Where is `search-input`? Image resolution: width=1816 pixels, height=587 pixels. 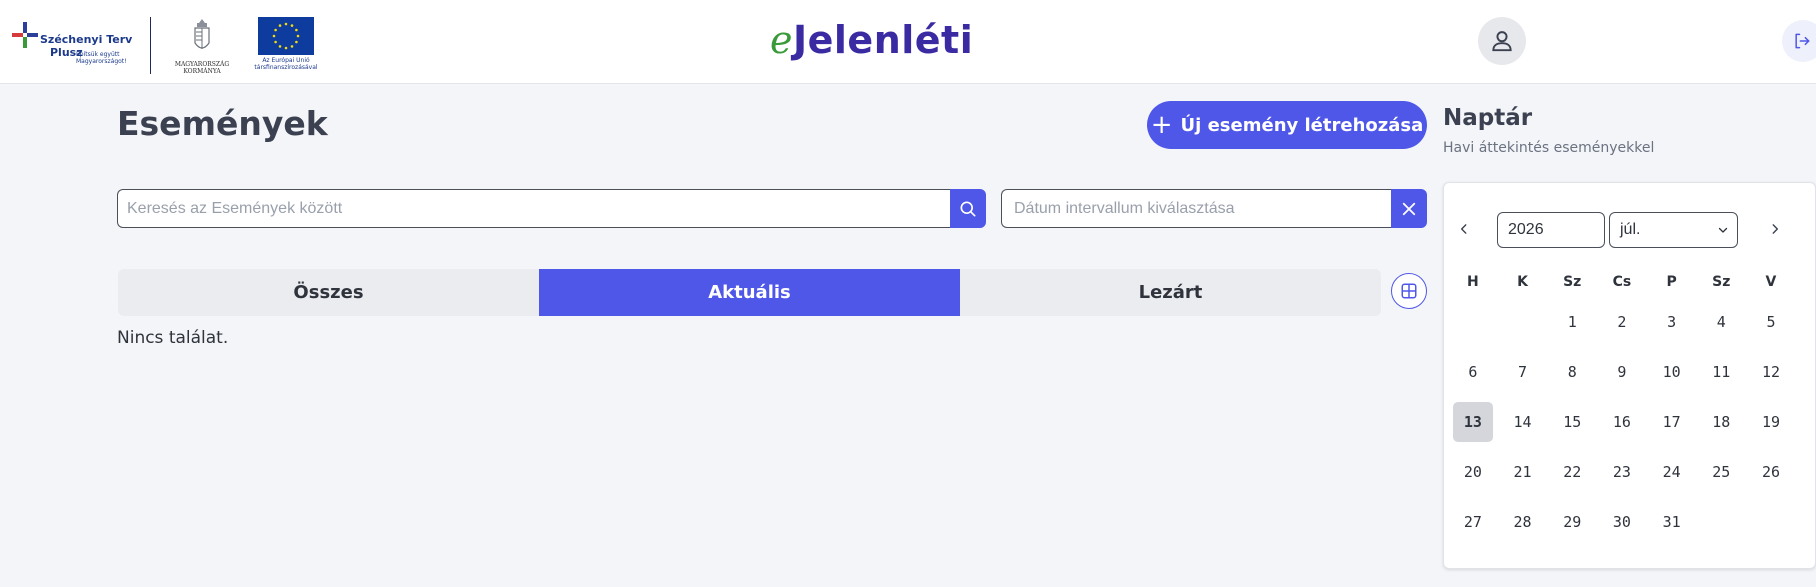
search-input is located at coordinates (533, 208).